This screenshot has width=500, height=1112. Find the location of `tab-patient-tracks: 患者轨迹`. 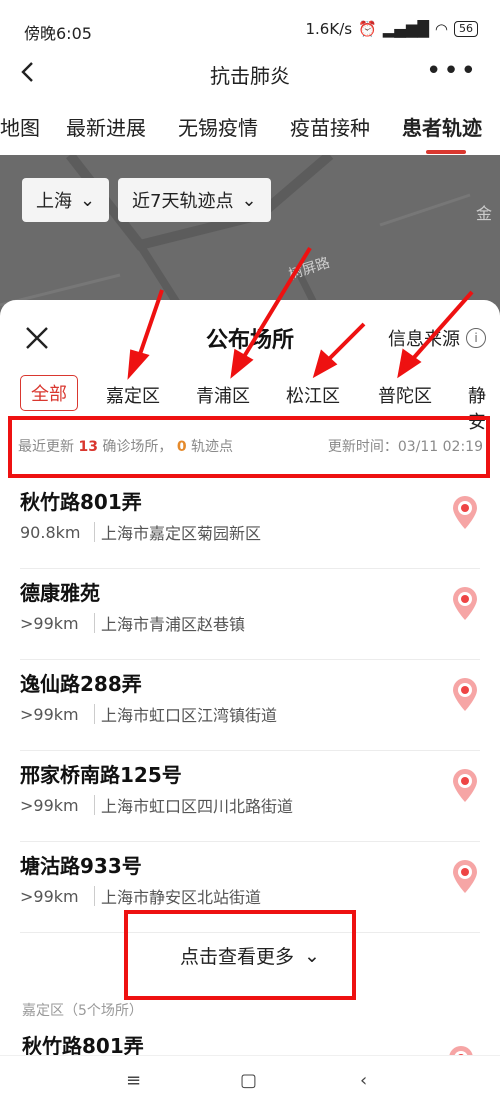

tab-patient-tracks: 患者轨迹 is located at coordinates (442, 126).